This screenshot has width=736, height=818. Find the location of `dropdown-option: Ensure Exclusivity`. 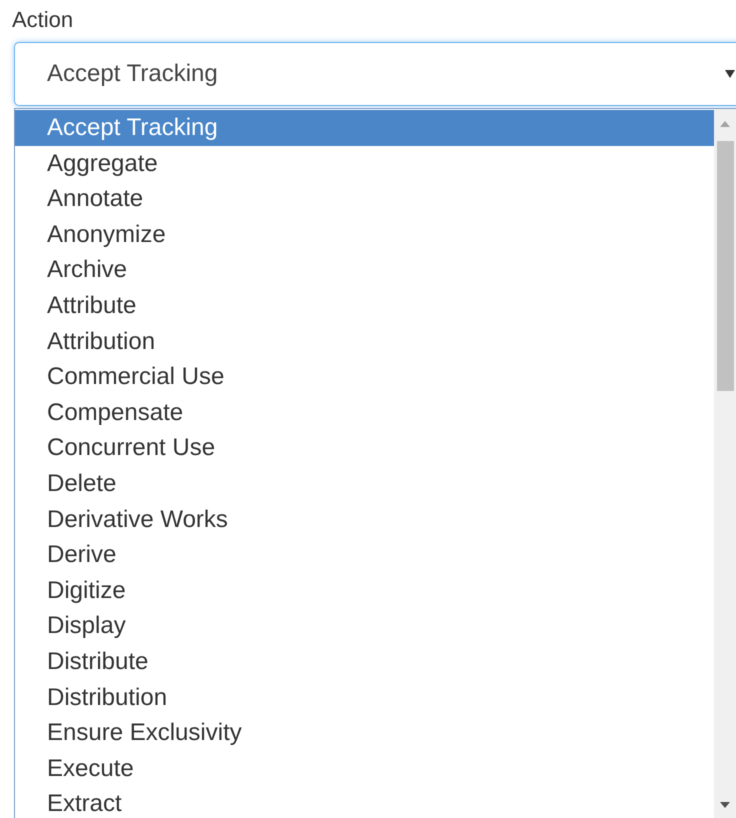

dropdown-option: Ensure Exclusivity is located at coordinates (364, 733).